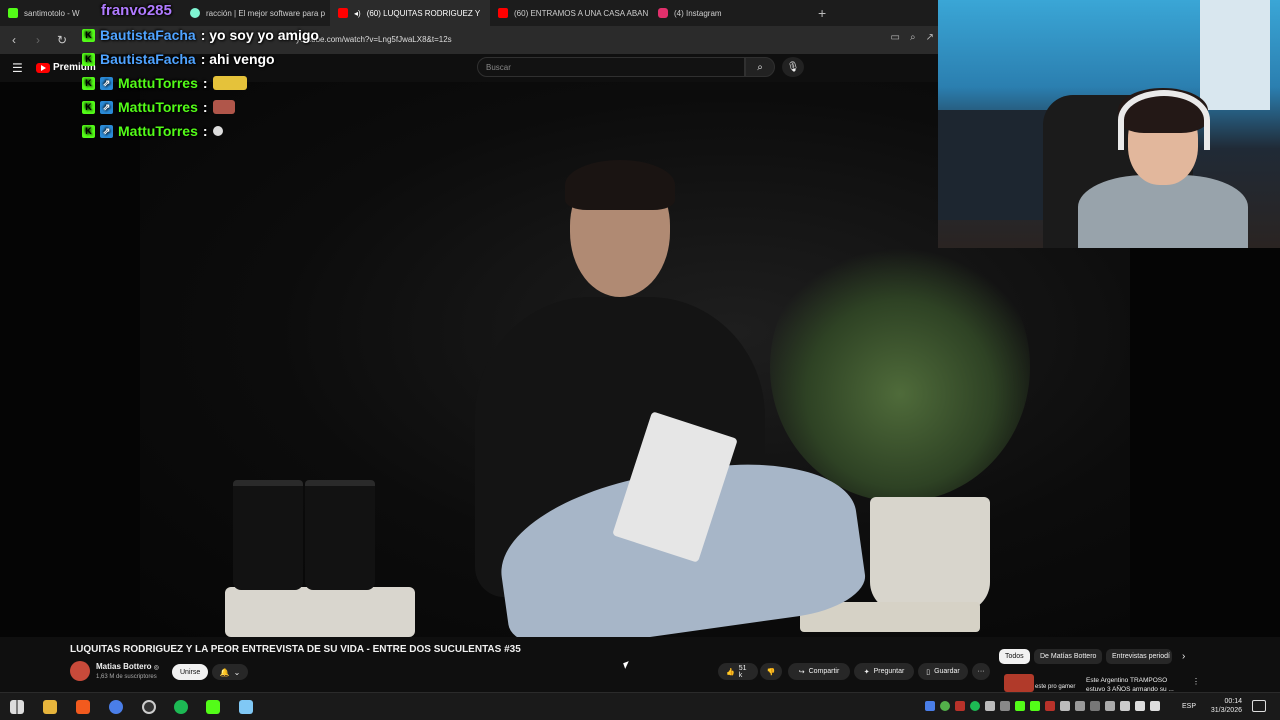  Describe the element at coordinates (640, 706) in the screenshot. I see `taskbar: ESP 00:14 31/3/2026` at that location.